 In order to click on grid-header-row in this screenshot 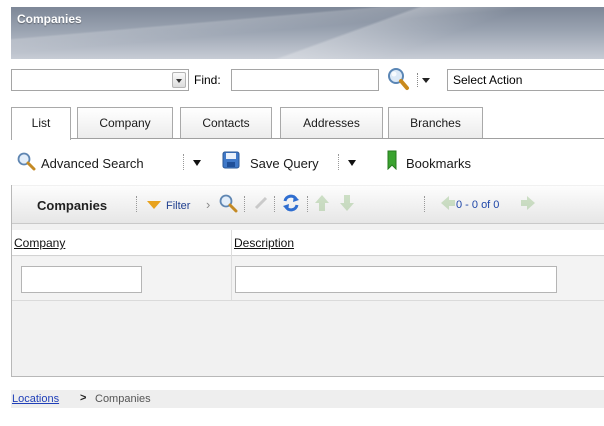, I will do `click(308, 243)`.